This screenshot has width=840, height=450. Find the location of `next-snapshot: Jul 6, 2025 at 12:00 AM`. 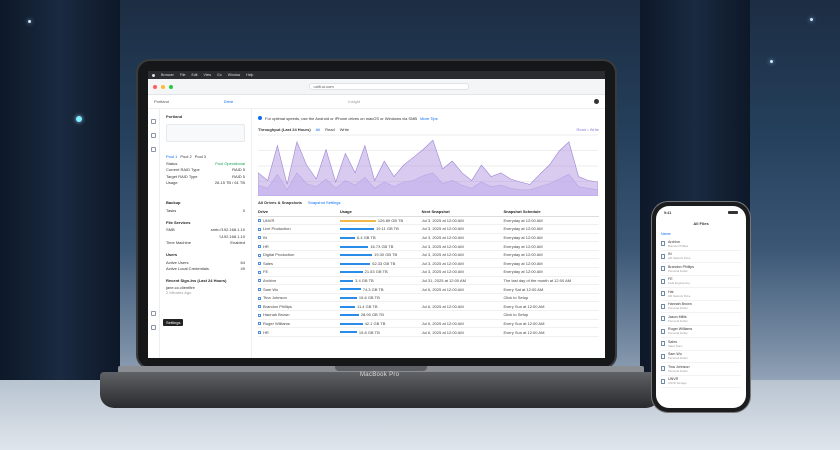

next-snapshot: Jul 6, 2025 at 12:00 AM is located at coordinates (462, 306).